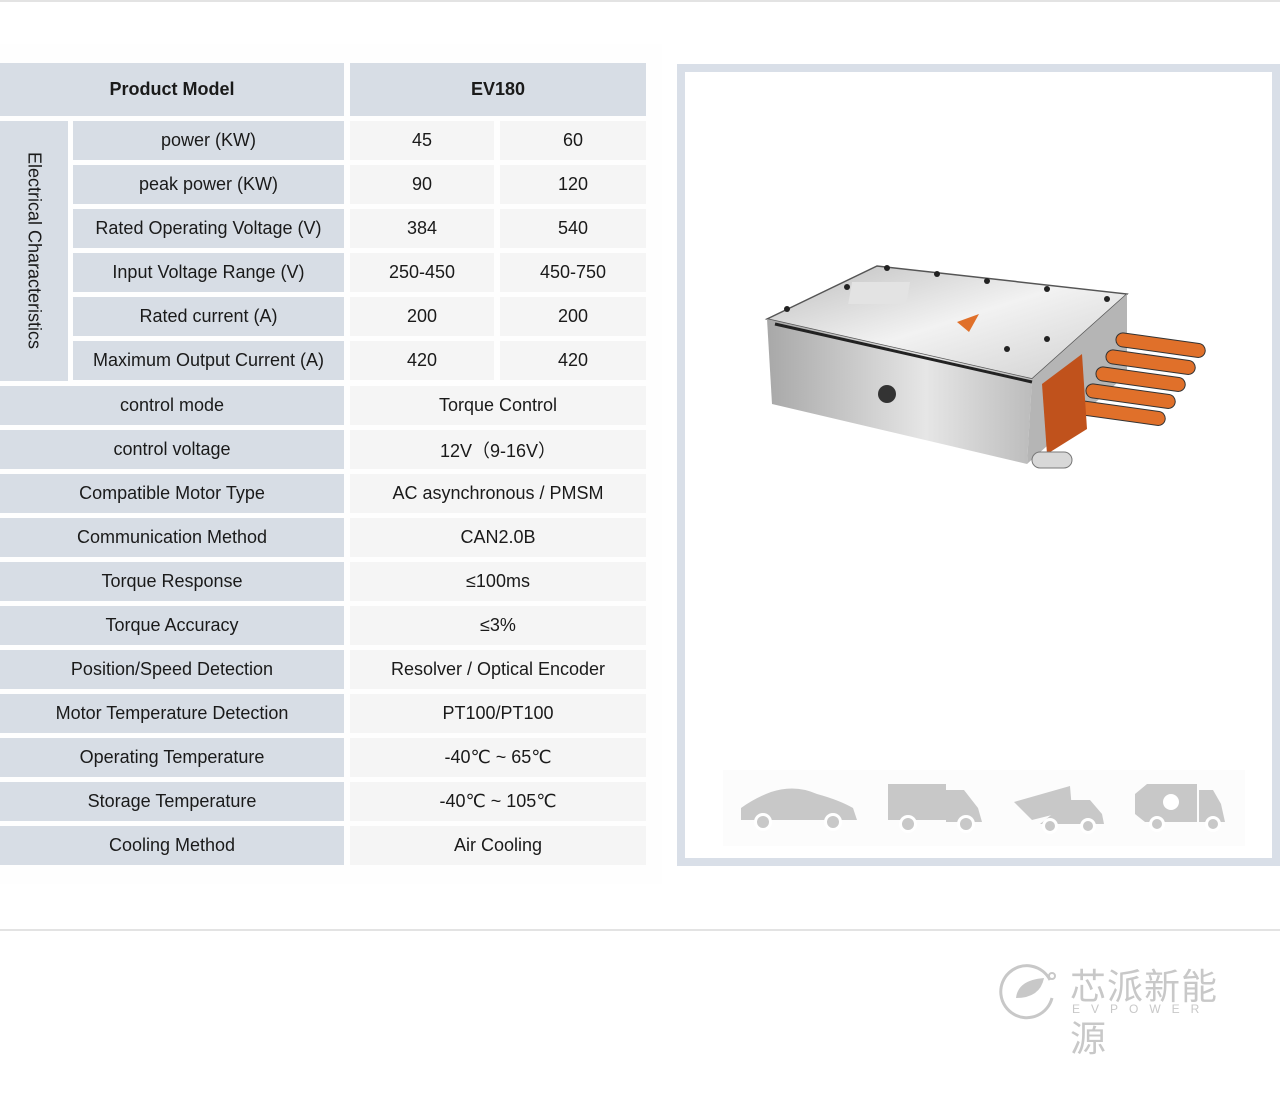 The width and height of the screenshot is (1280, 1100). I want to click on spec-value: 45, so click(422, 140).